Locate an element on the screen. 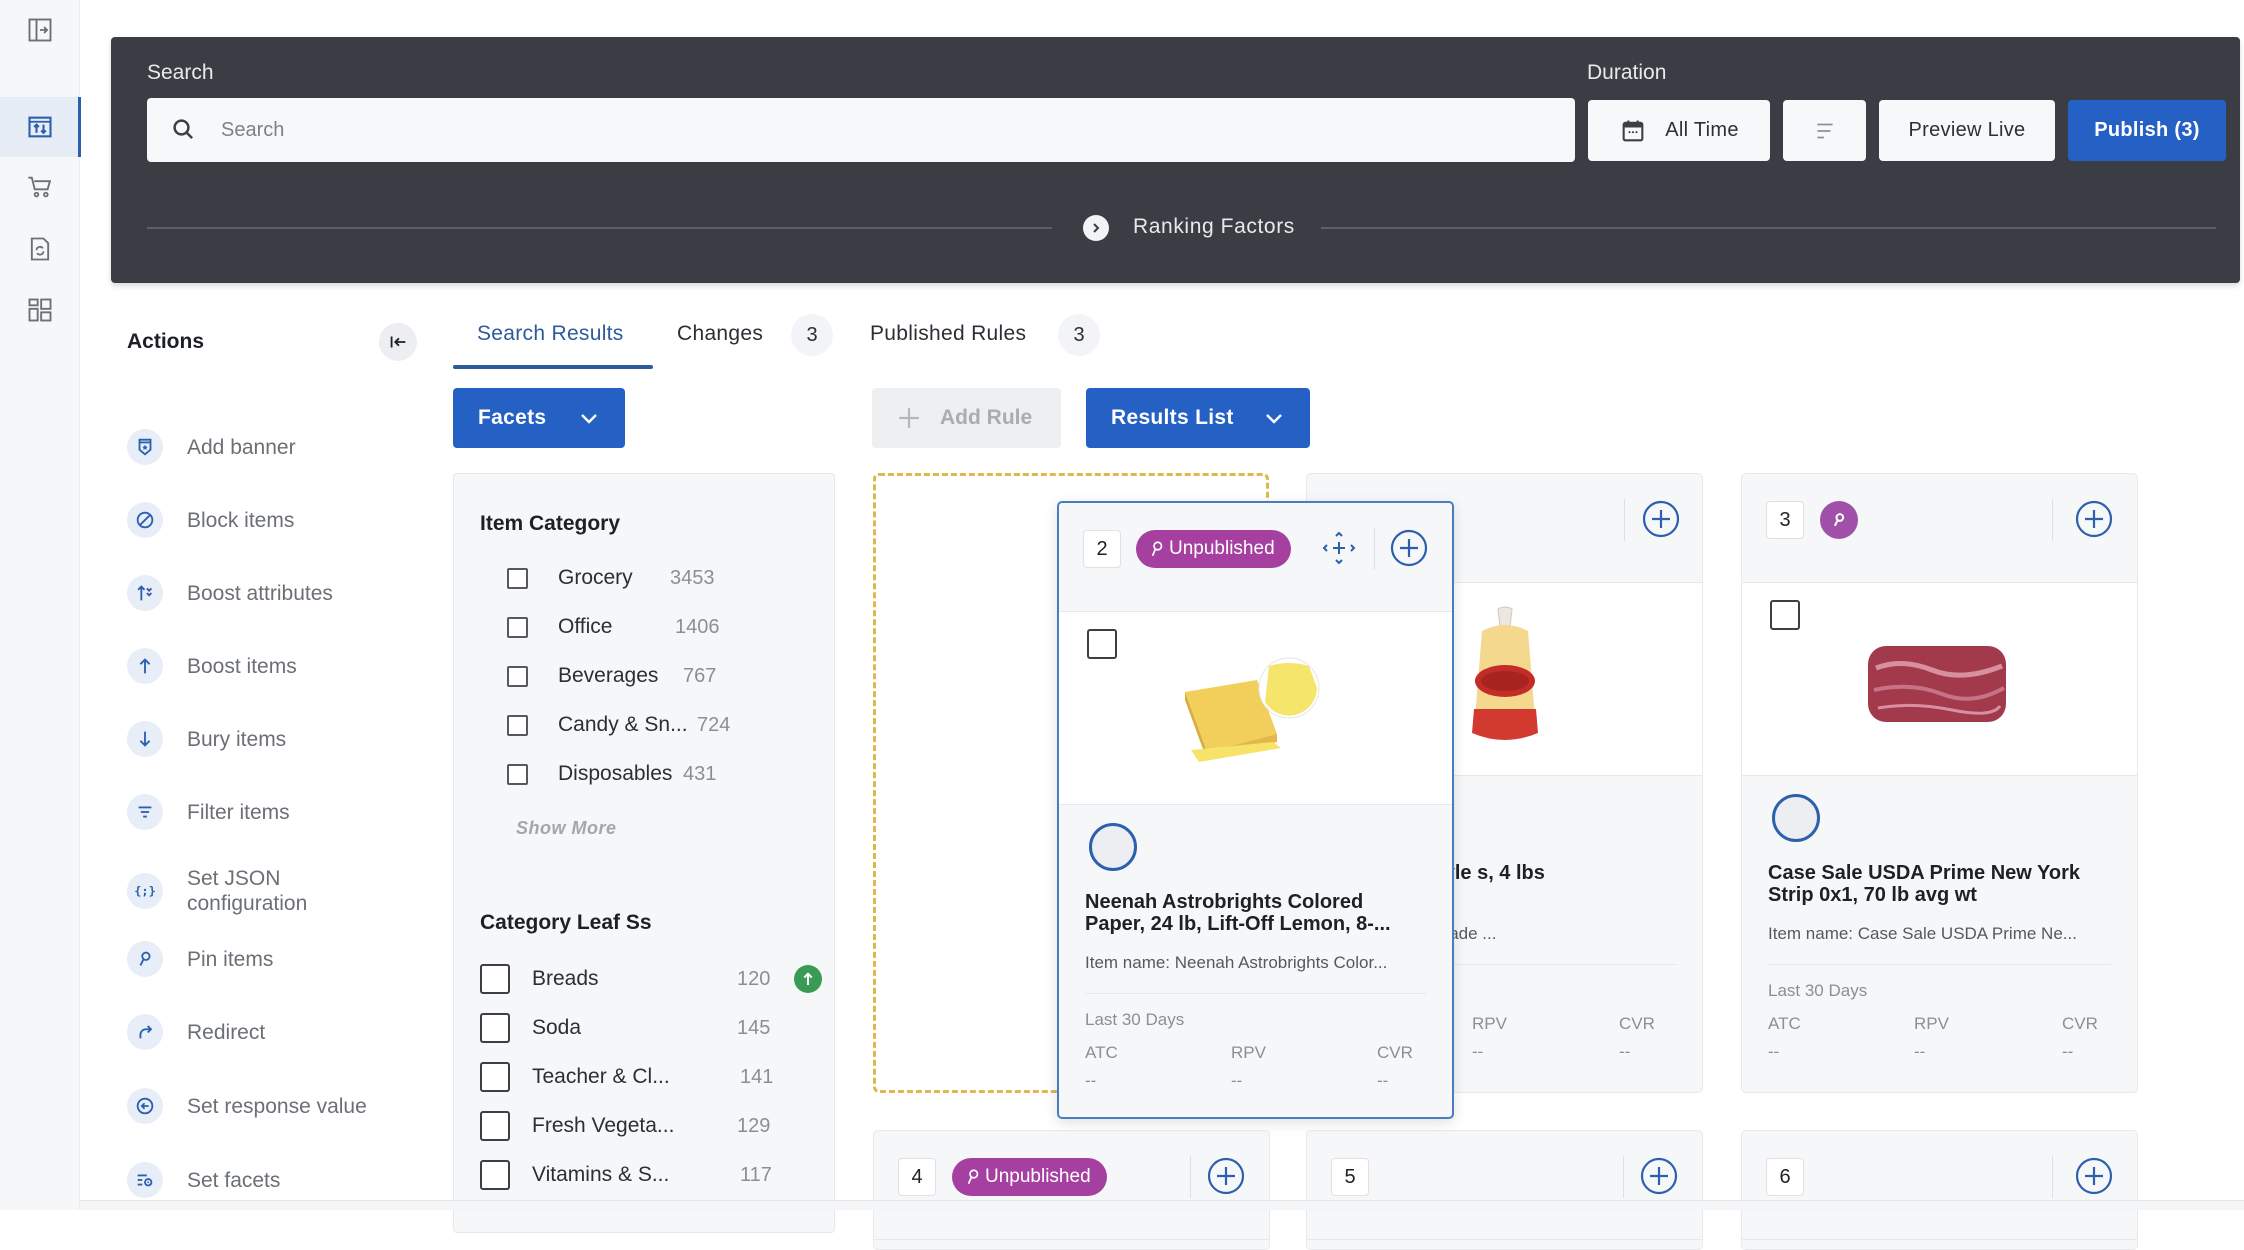 The height and width of the screenshot is (1250, 2244). action-set-json-configuration: {;} Set JSON configuration is located at coordinates (277, 891).